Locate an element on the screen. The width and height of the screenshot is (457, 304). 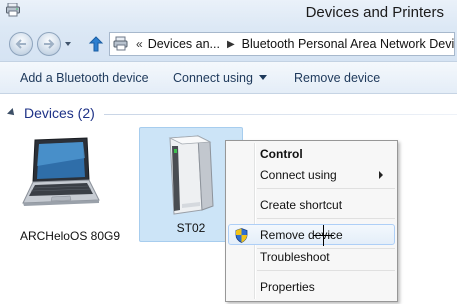
menu-item-label: Properties is located at coordinates (287, 287).